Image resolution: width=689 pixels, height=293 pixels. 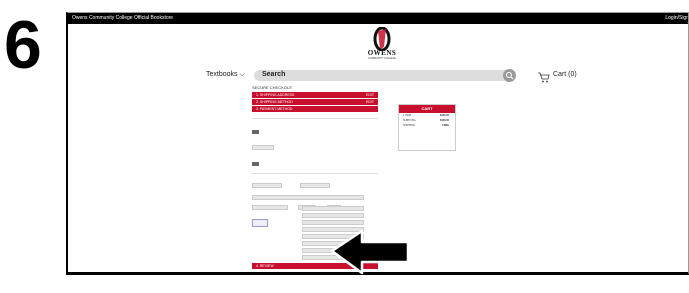 I want to click on logo-name: OWENS, so click(x=382, y=53).